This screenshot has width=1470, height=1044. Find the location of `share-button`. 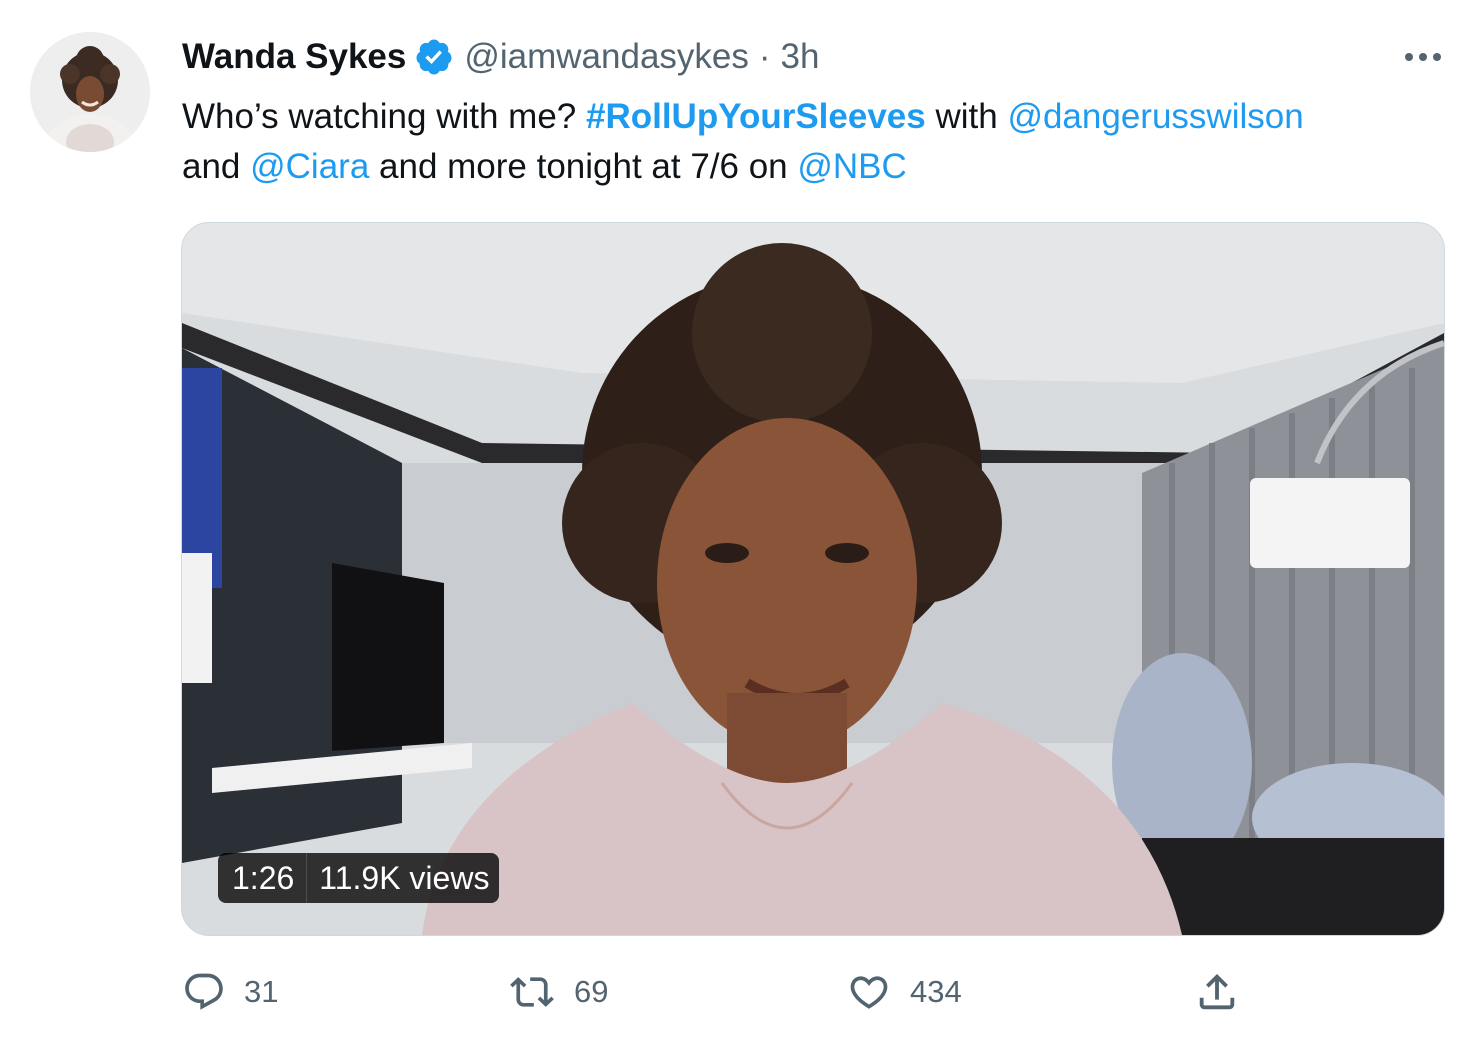

share-button is located at coordinates (1217, 992).